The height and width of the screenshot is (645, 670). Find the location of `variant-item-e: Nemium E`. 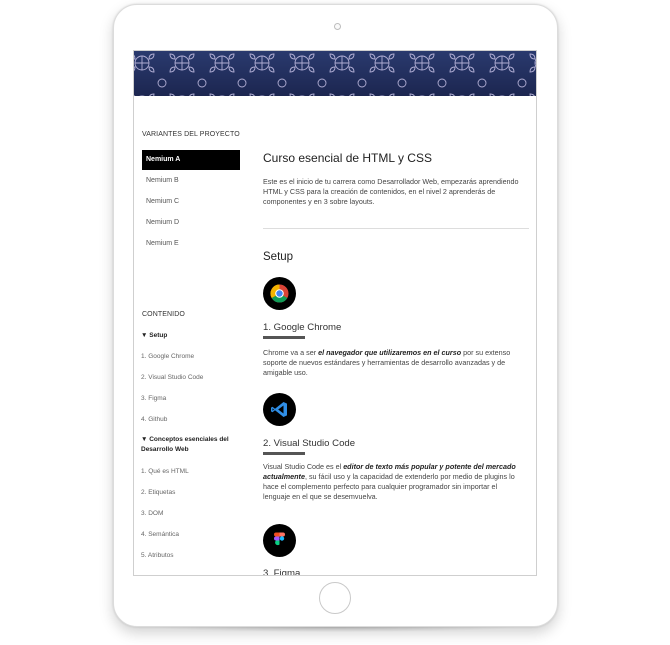

variant-item-e: Nemium E is located at coordinates (191, 244).